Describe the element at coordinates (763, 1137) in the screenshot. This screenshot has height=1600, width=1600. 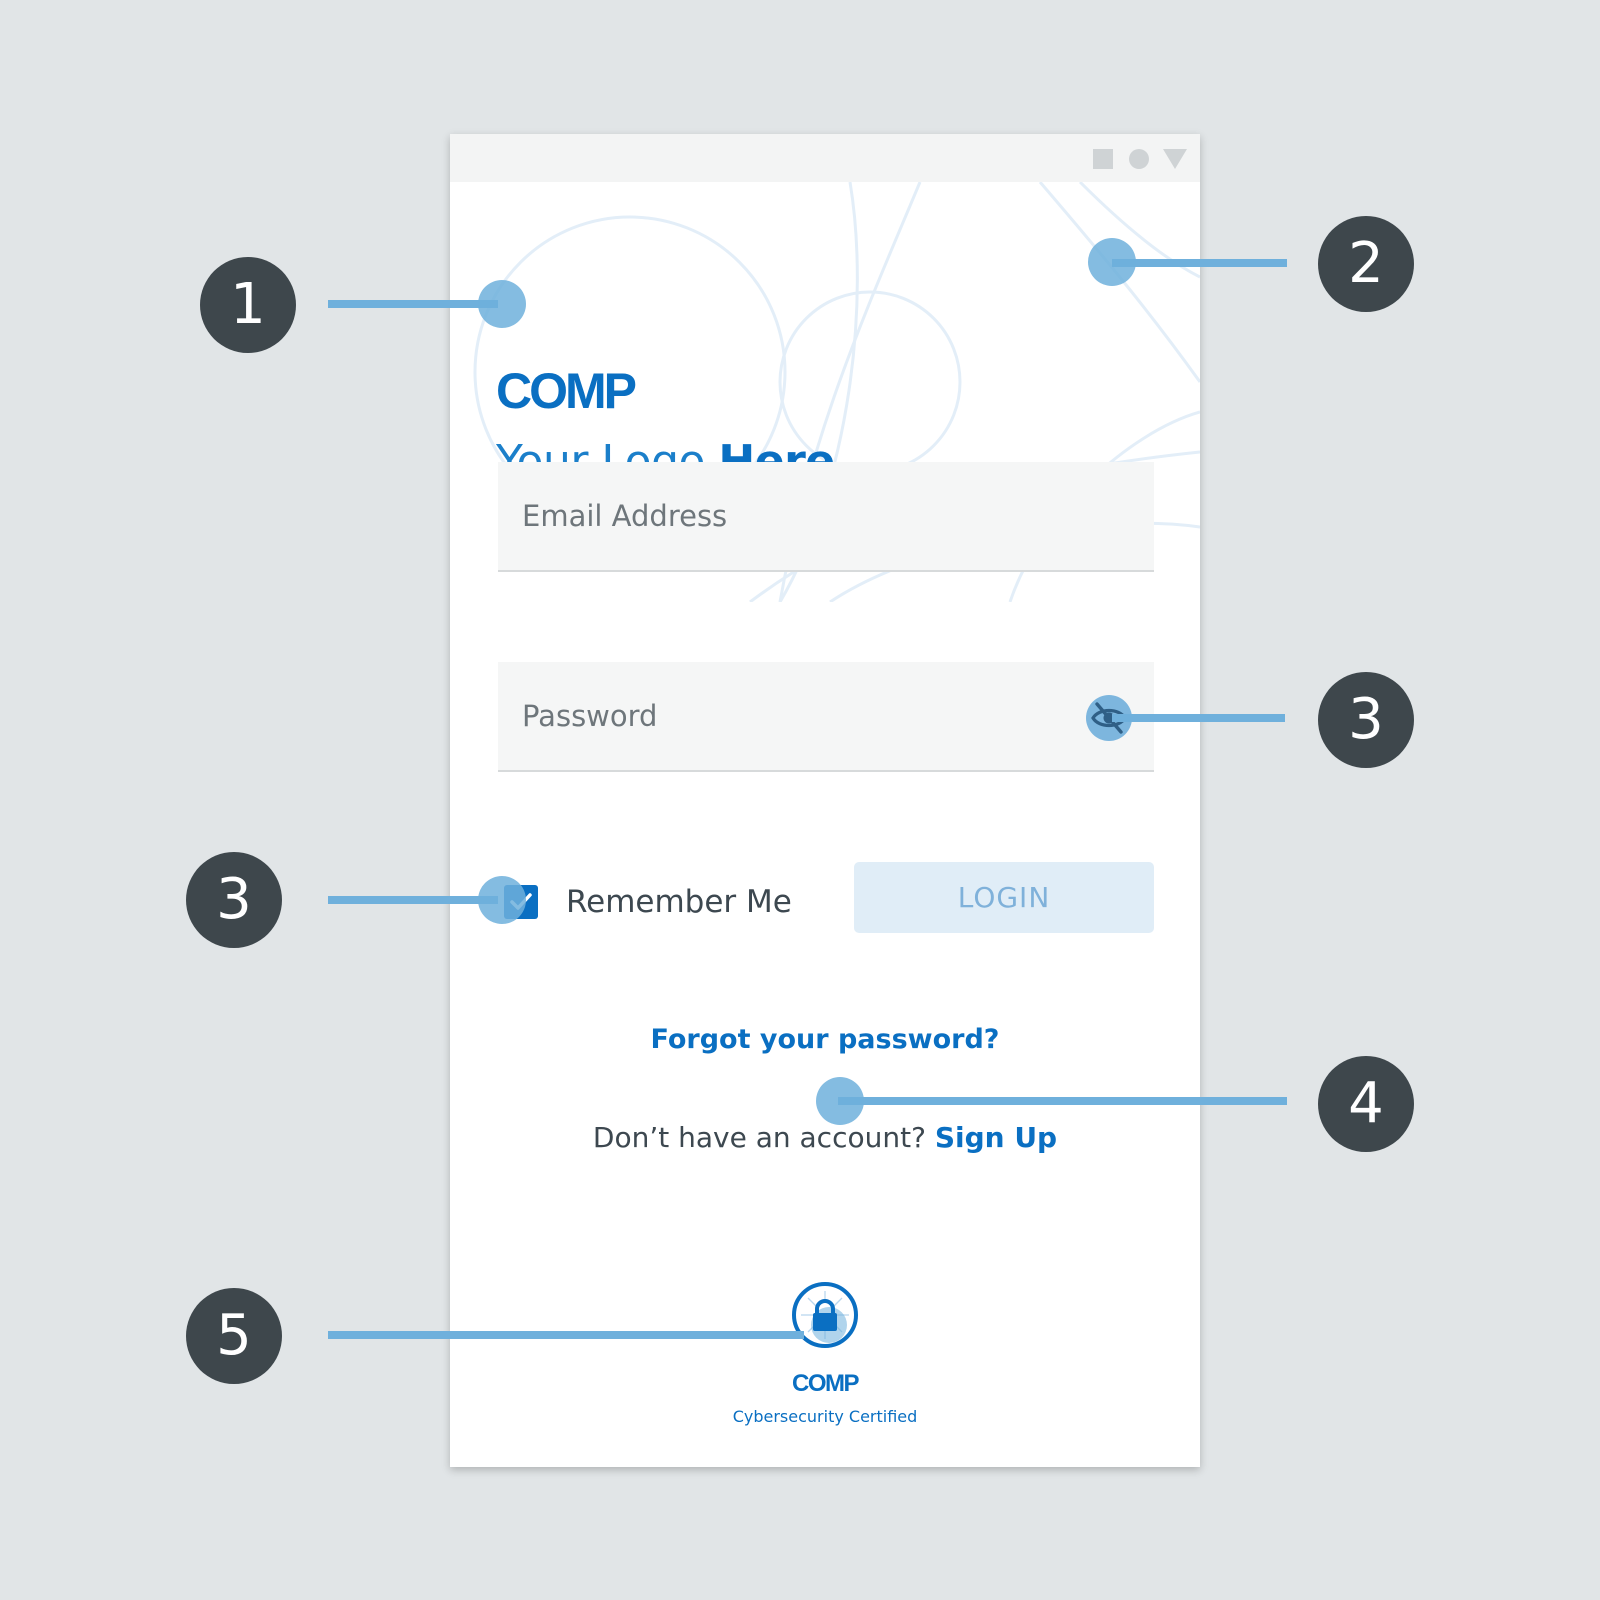
I see `no-account-text: Don’t have an account?` at that location.